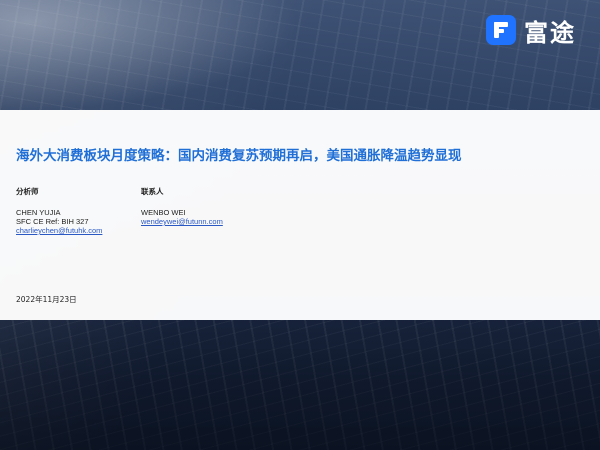 The image size is (600, 450). Describe the element at coordinates (52, 221) in the screenshot. I see `analyst-ref: SFC CE Ref: BIH 327` at that location.